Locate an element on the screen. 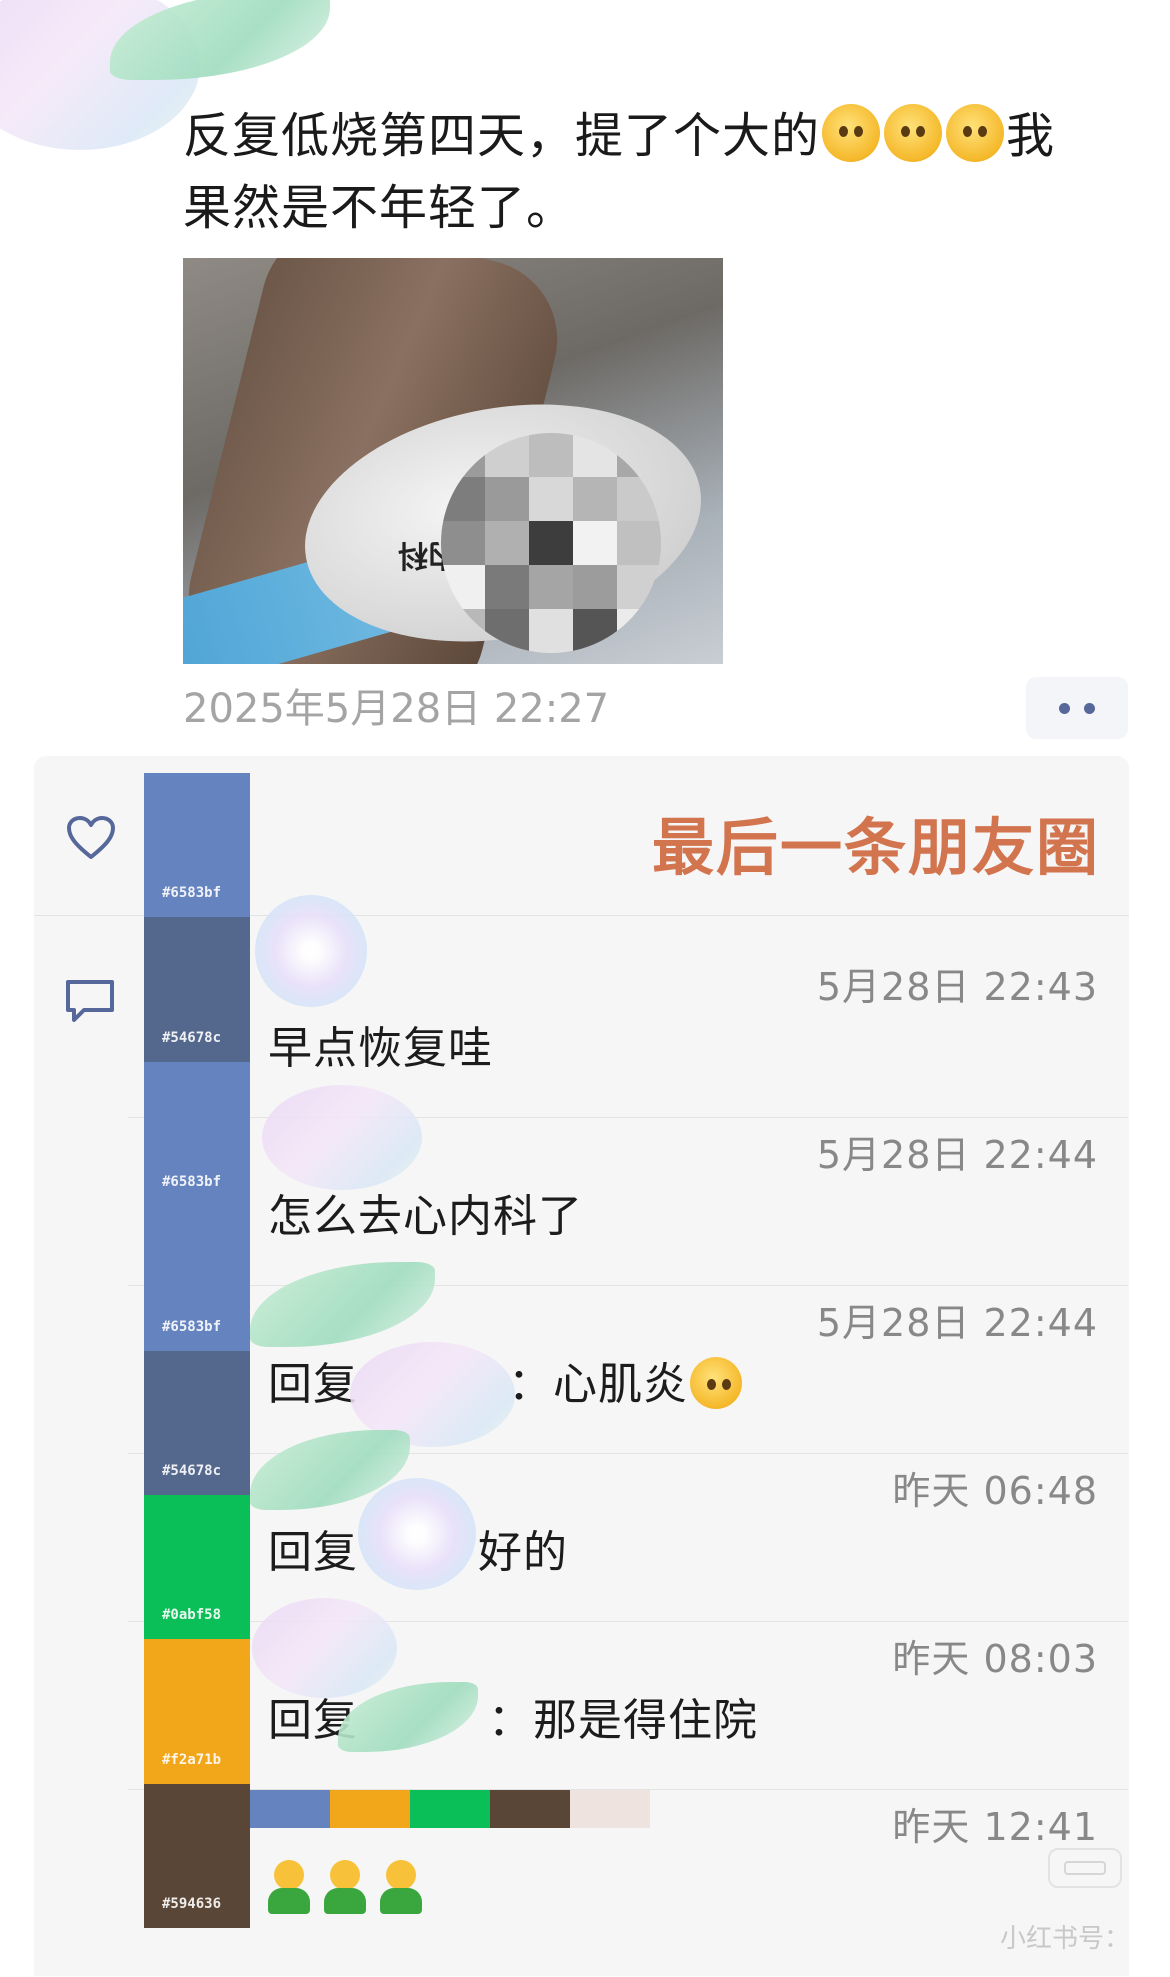 This screenshot has height=1977, width=1170. overlay-title: 最后一条朋友圈 is located at coordinates (875, 847).